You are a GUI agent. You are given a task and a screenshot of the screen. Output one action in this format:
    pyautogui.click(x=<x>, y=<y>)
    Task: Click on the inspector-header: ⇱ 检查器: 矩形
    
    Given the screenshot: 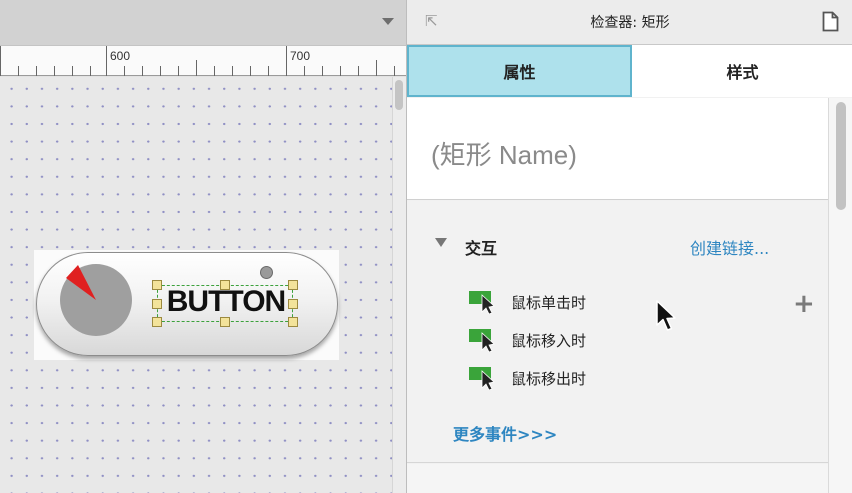 What is the action you would take?
    pyautogui.click(x=629, y=22)
    